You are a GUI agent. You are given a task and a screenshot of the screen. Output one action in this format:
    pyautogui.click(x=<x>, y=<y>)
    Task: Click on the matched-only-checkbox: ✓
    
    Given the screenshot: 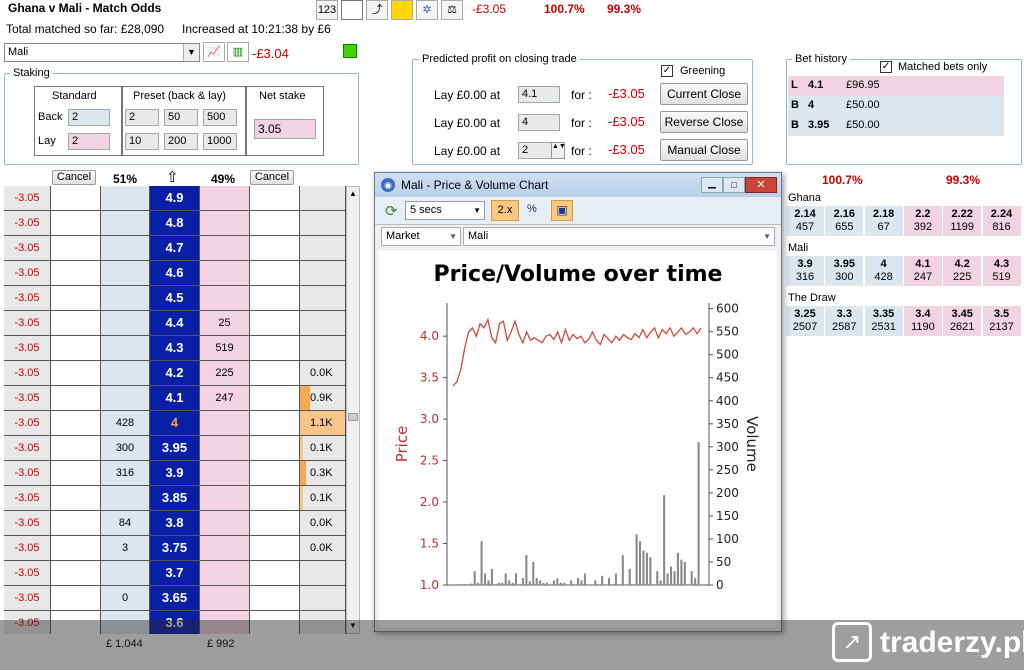 What is the action you would take?
    pyautogui.click(x=886, y=67)
    